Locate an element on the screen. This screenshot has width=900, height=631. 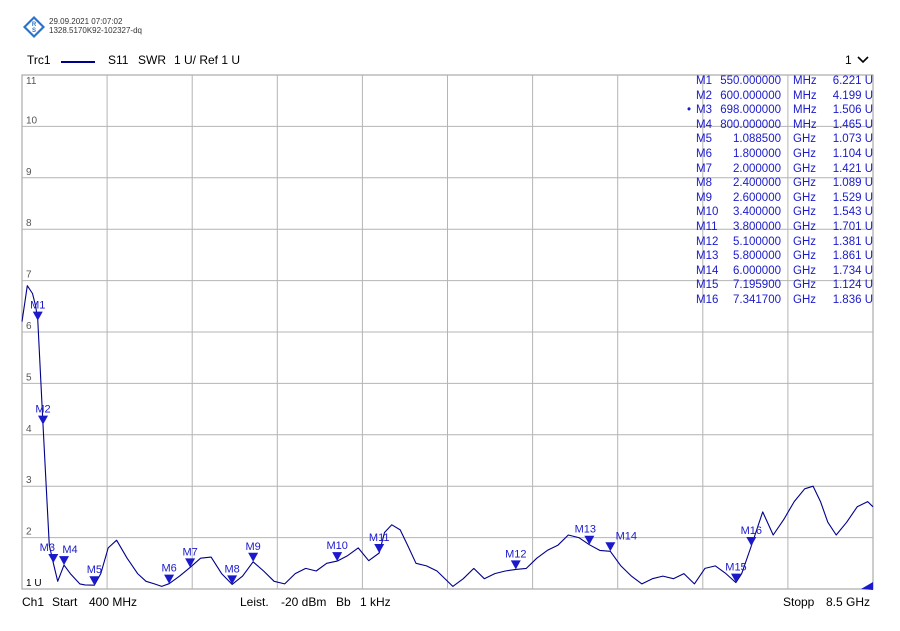
marker-row: M6 1.800000 GHz 1.104 U is located at coordinates (782, 155).